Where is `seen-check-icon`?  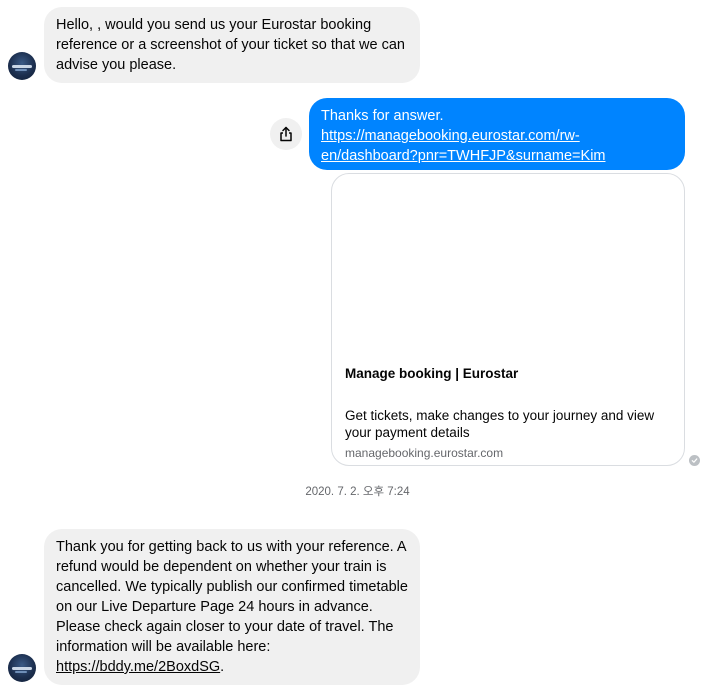 seen-check-icon is located at coordinates (694, 460).